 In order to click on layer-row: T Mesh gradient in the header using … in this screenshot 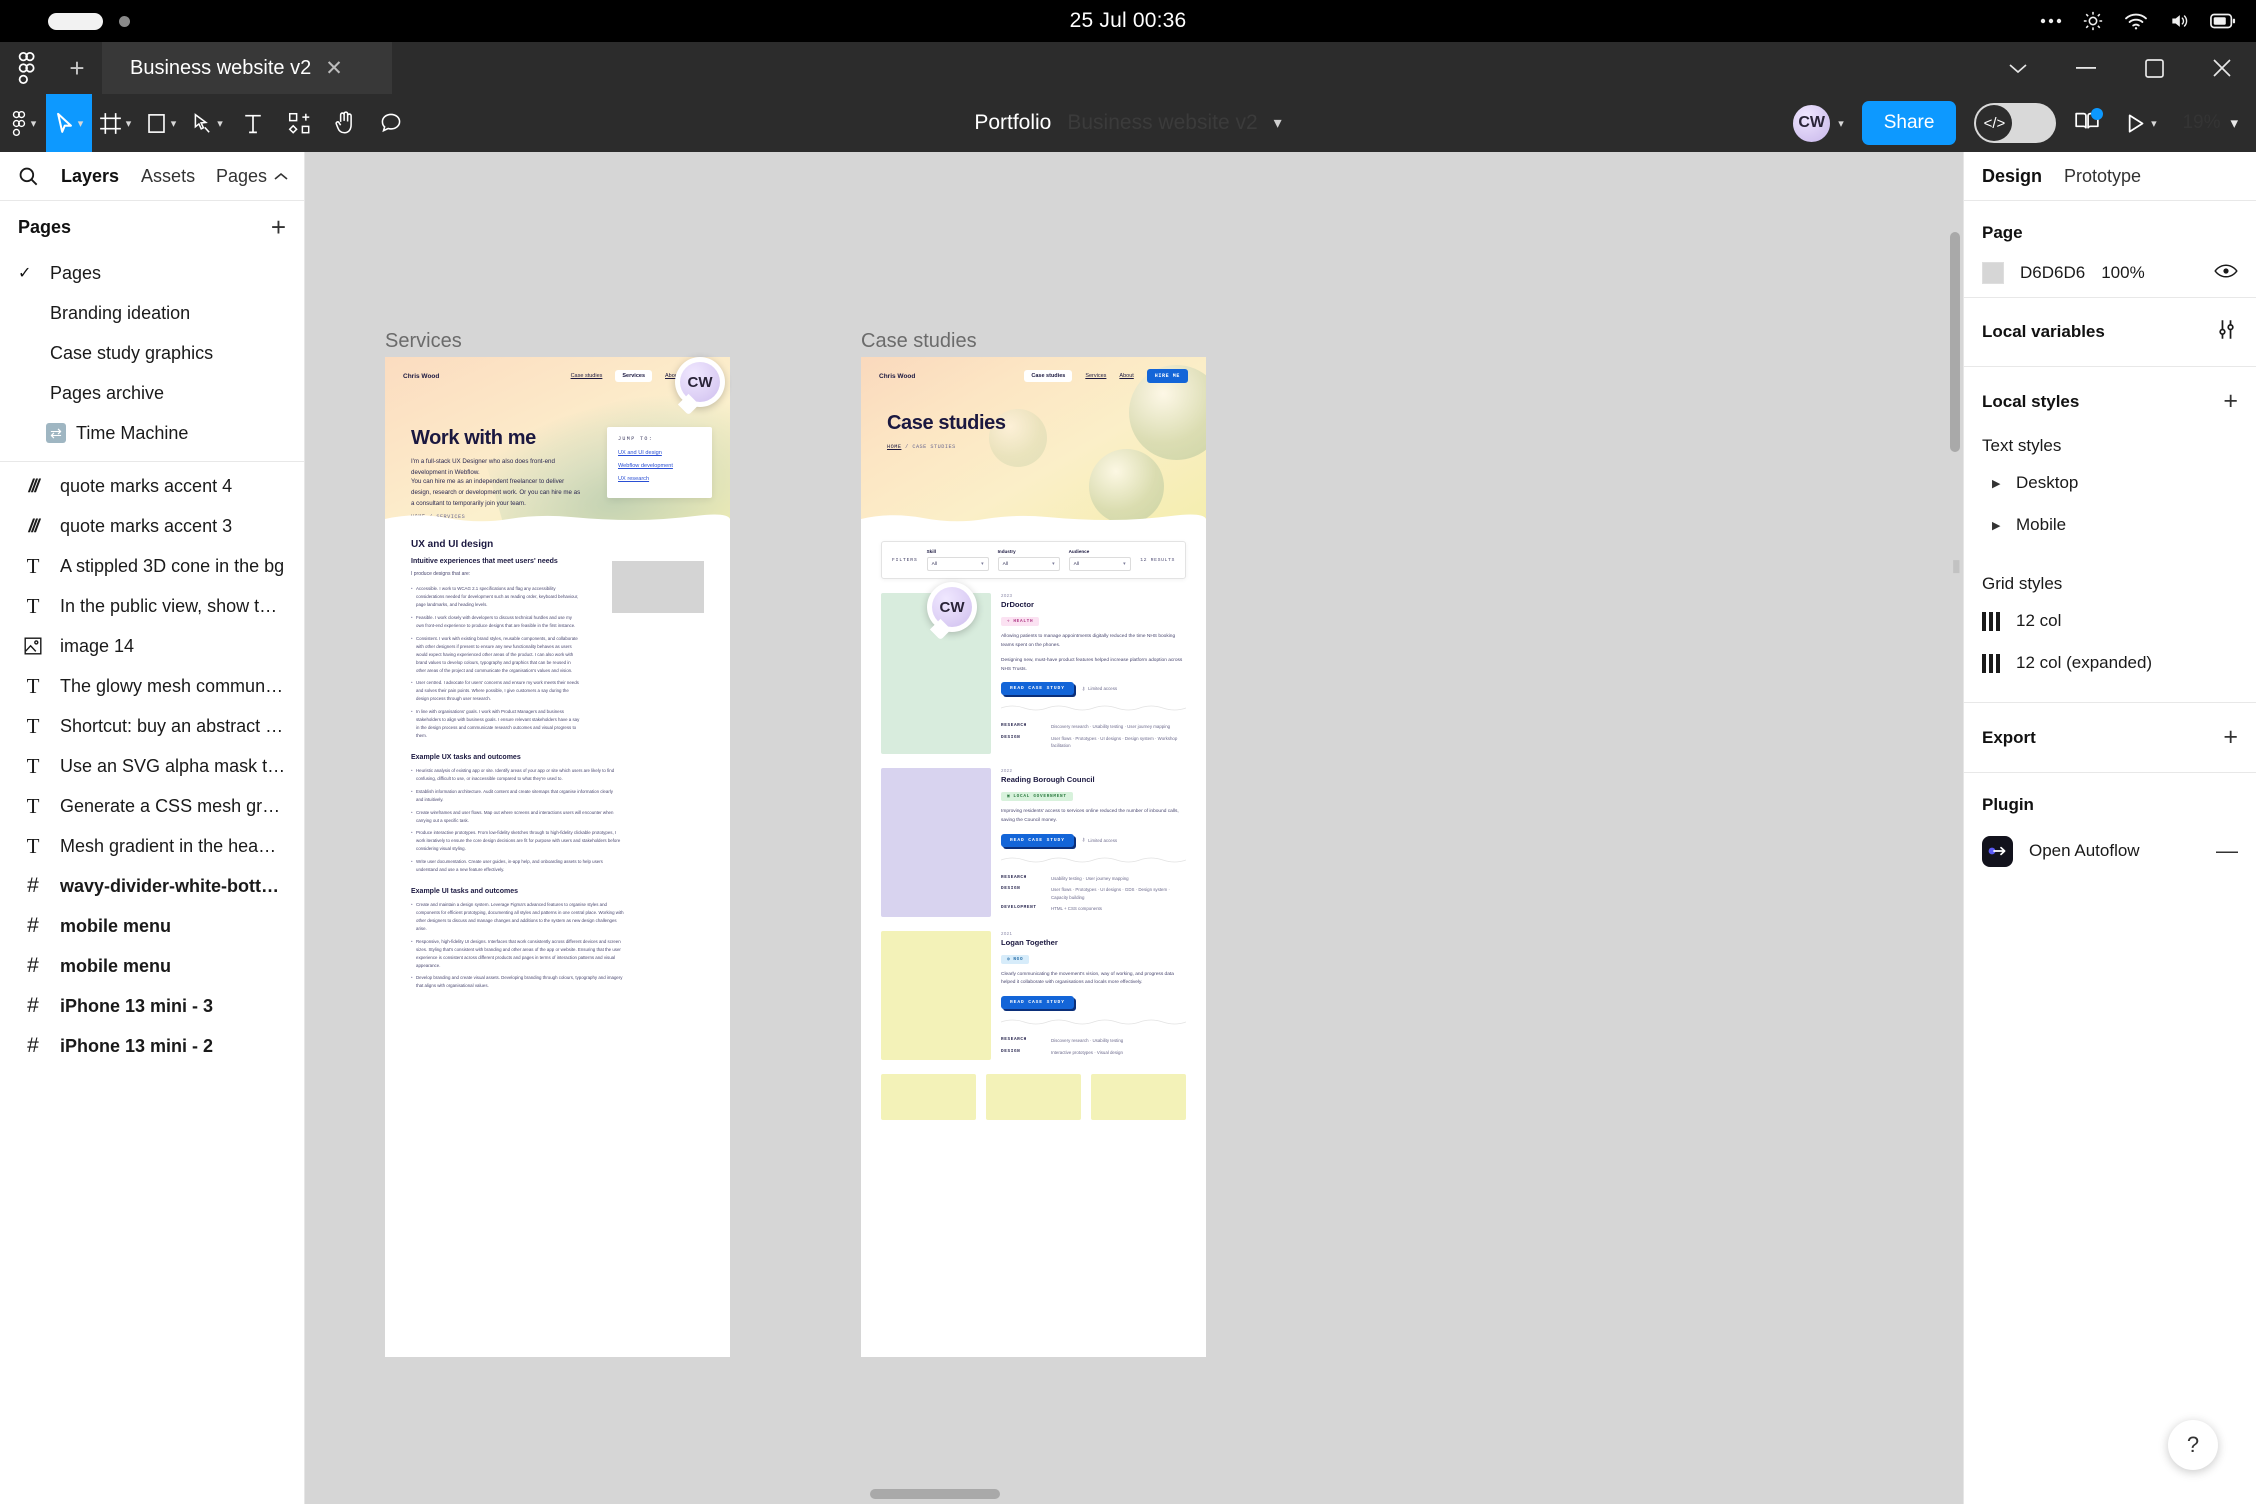, I will do `click(152, 846)`.